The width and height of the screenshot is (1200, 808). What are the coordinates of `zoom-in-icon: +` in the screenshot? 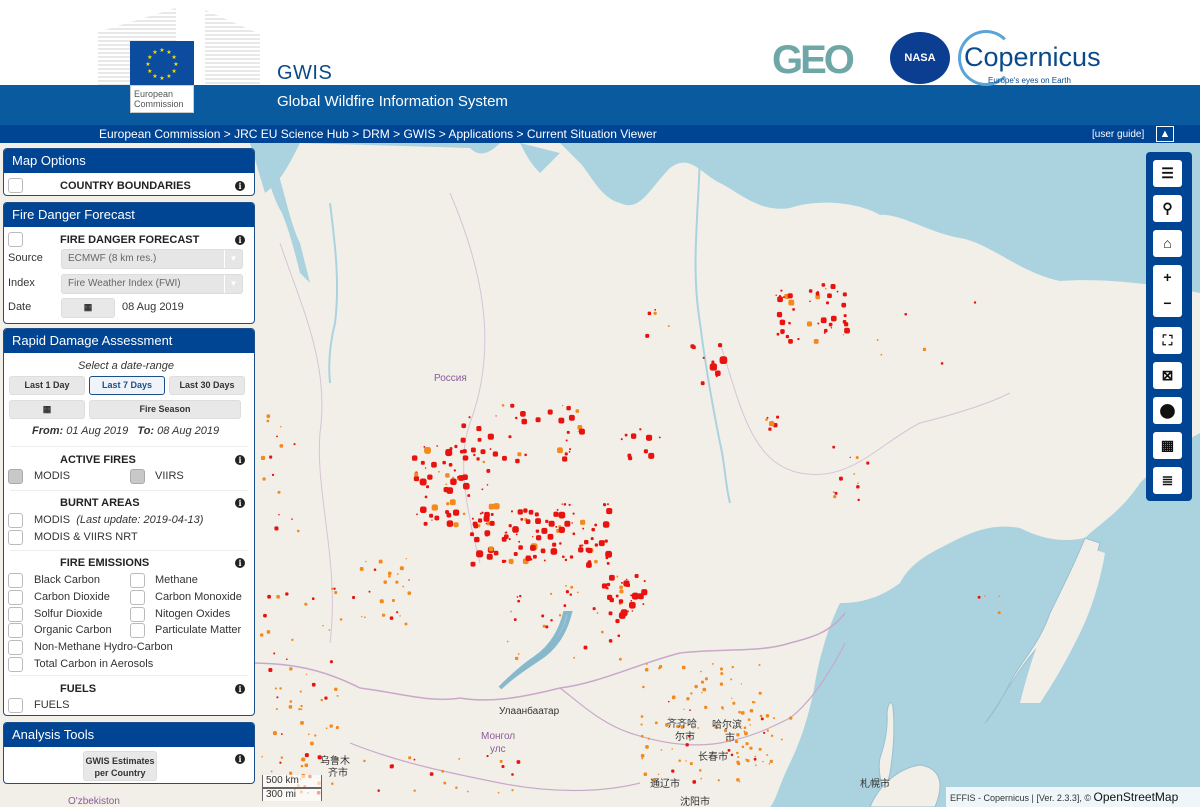 It's located at (1167, 277).